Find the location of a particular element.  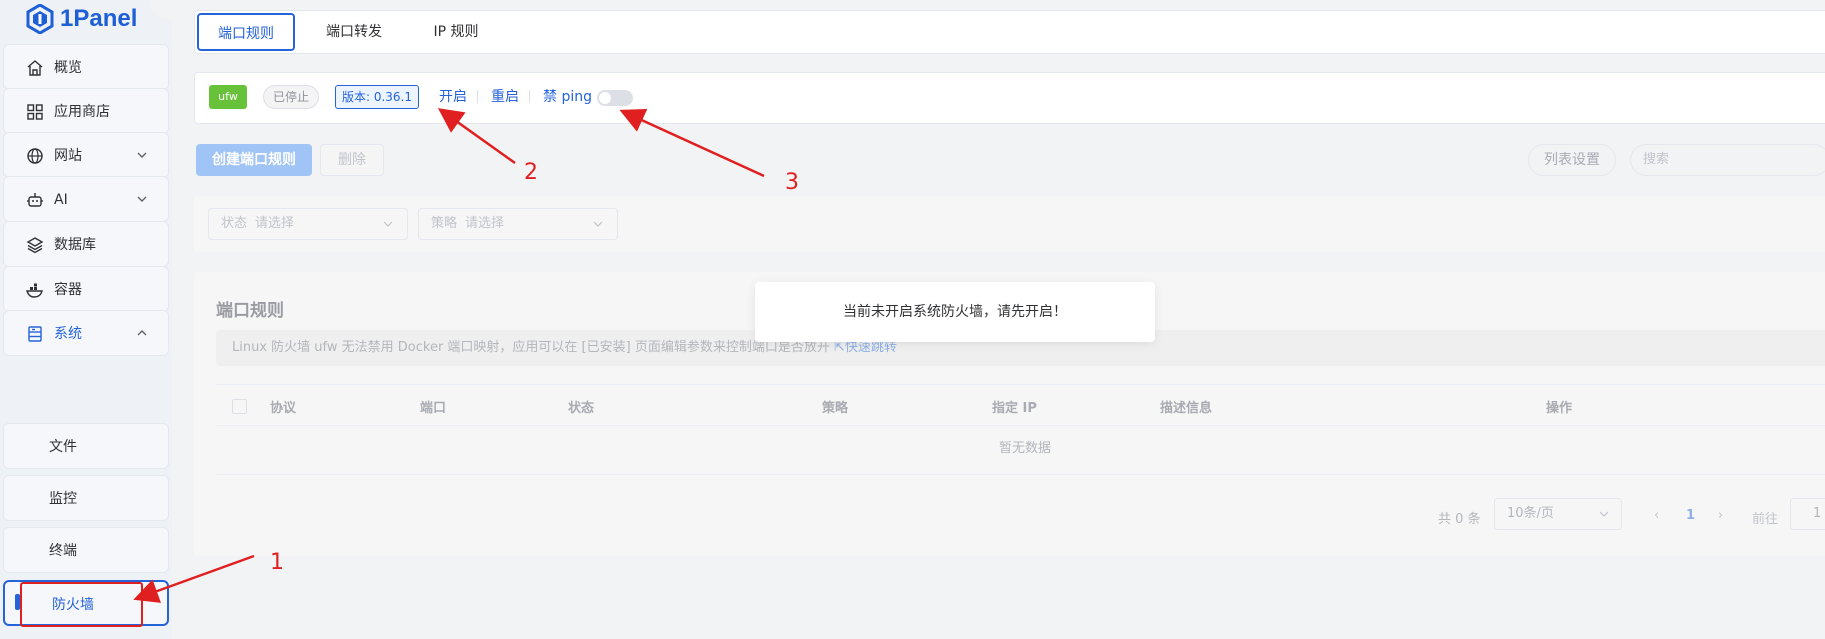

toast-message: 当前未开启系统防火墙，请先开启！ is located at coordinates (955, 312).